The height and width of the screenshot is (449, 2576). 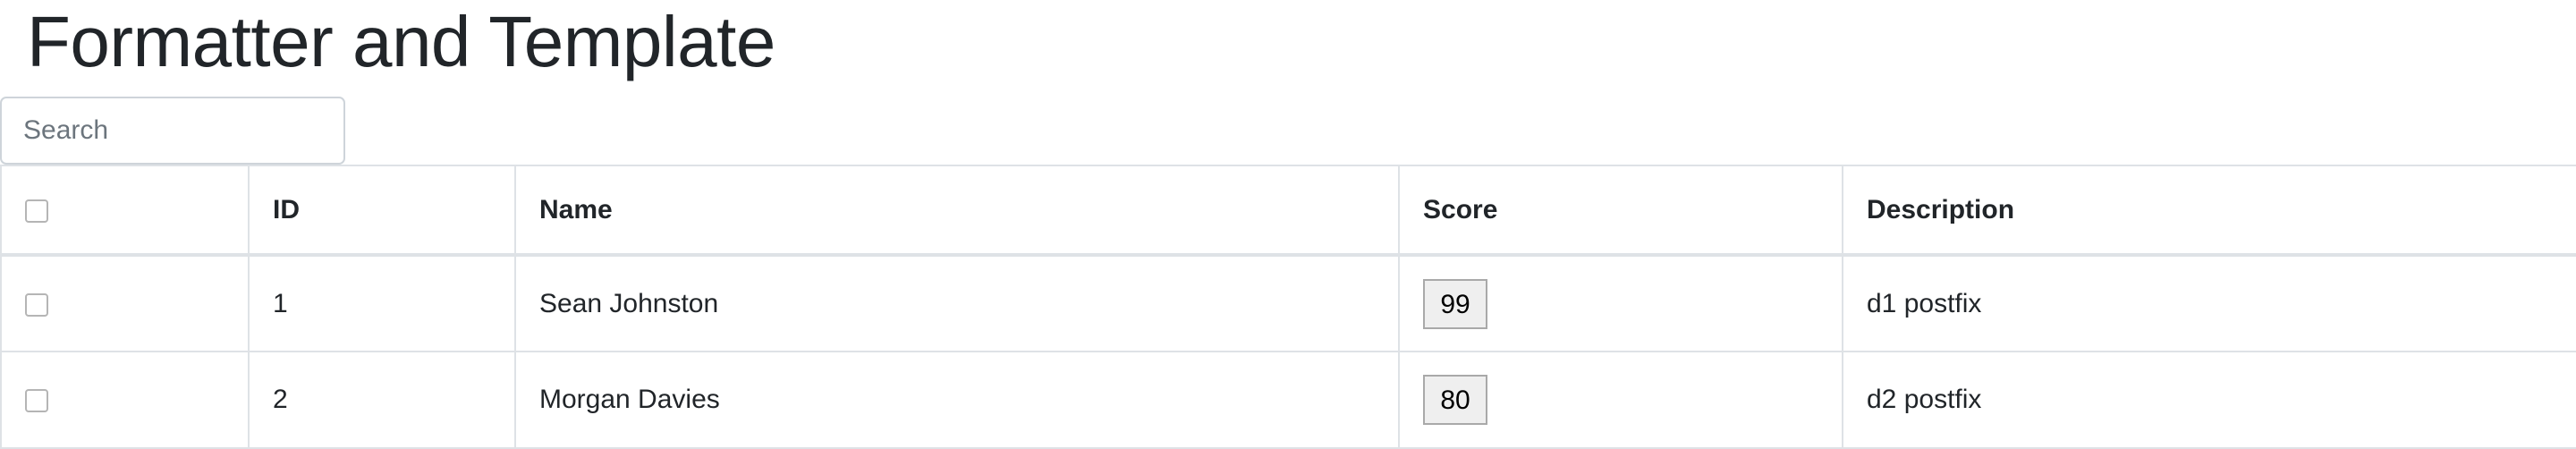 I want to click on name-cell: Morgan Davies, so click(x=957, y=400).